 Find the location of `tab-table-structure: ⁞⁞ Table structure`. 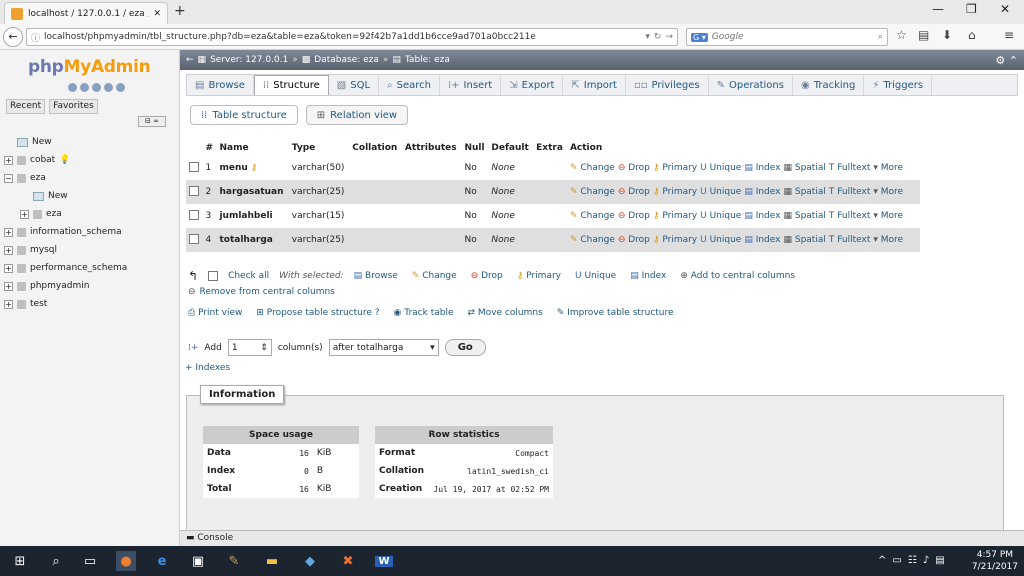

tab-table-structure: ⁞⁞ Table structure is located at coordinates (244, 115).